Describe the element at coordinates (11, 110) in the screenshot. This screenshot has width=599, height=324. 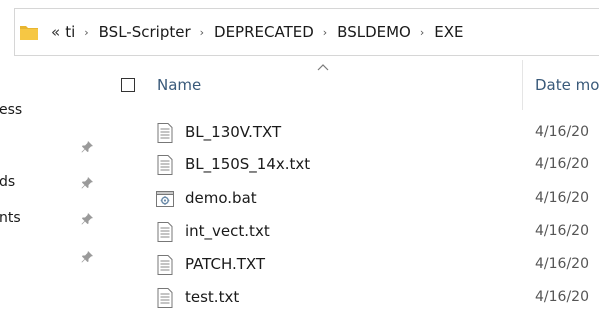
I see `nav-item-label: ess` at that location.